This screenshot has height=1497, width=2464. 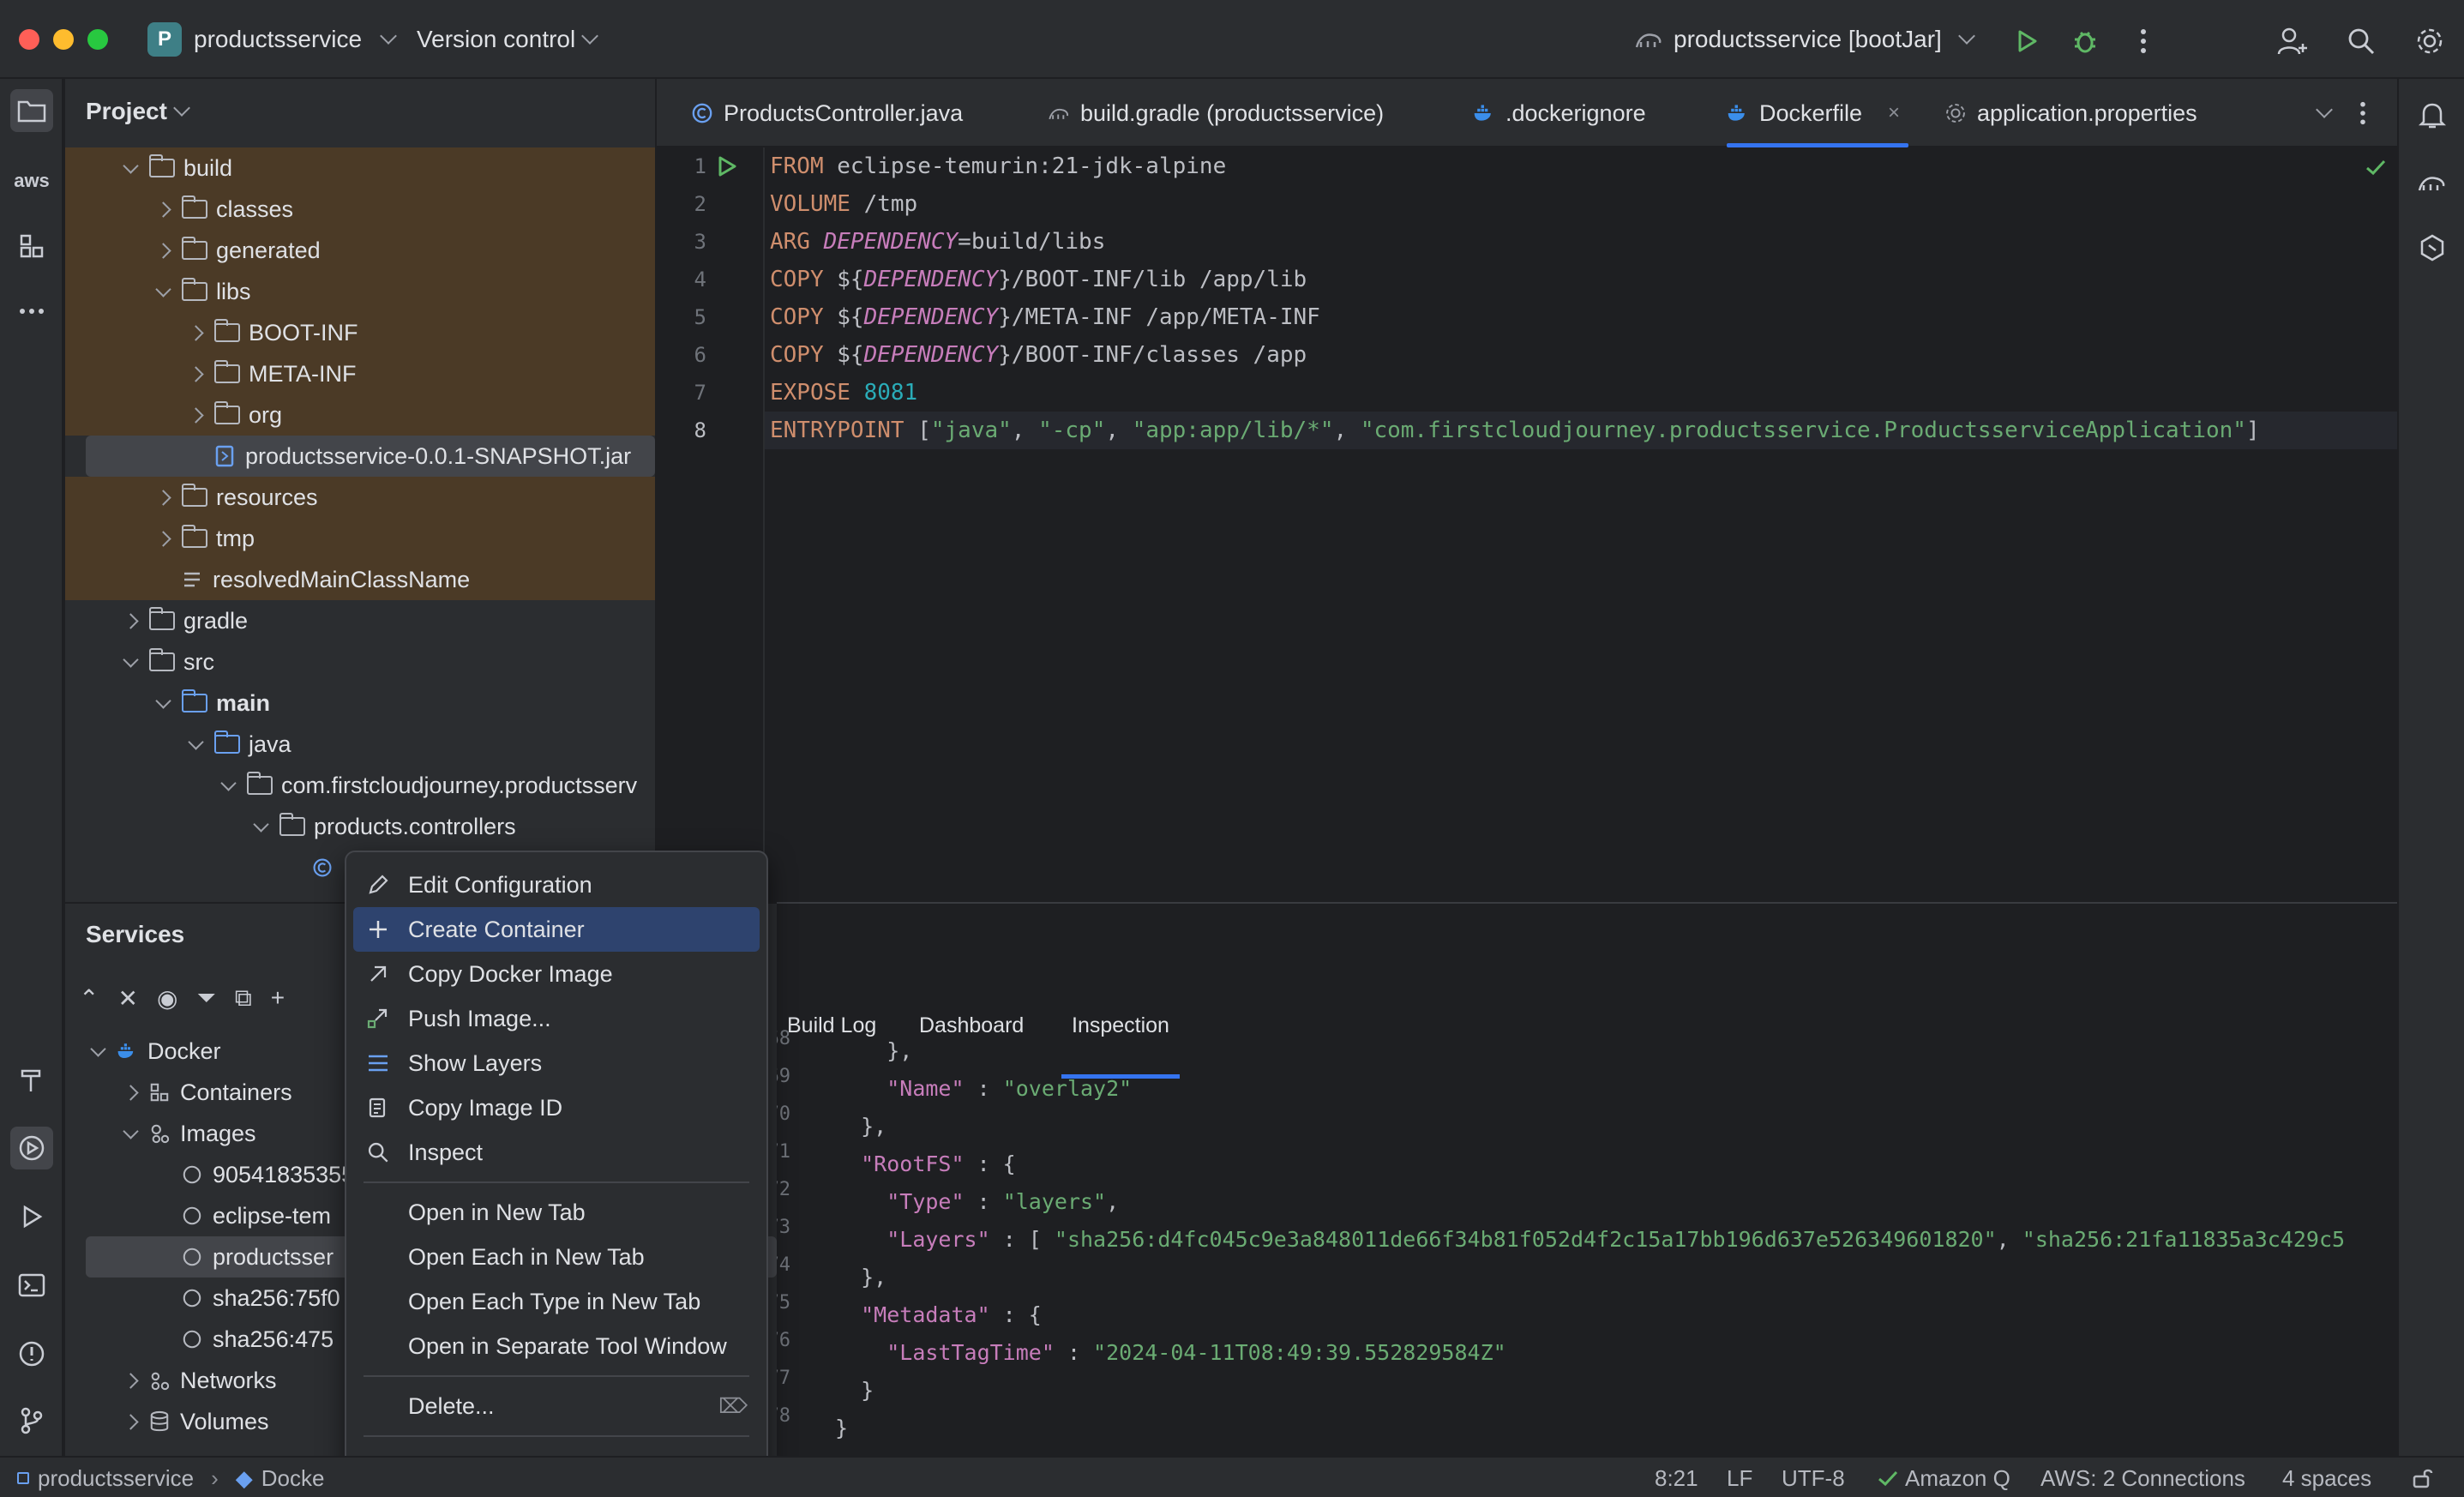 What do you see at coordinates (31, 1353) in the screenshot?
I see `problems-icon` at bounding box center [31, 1353].